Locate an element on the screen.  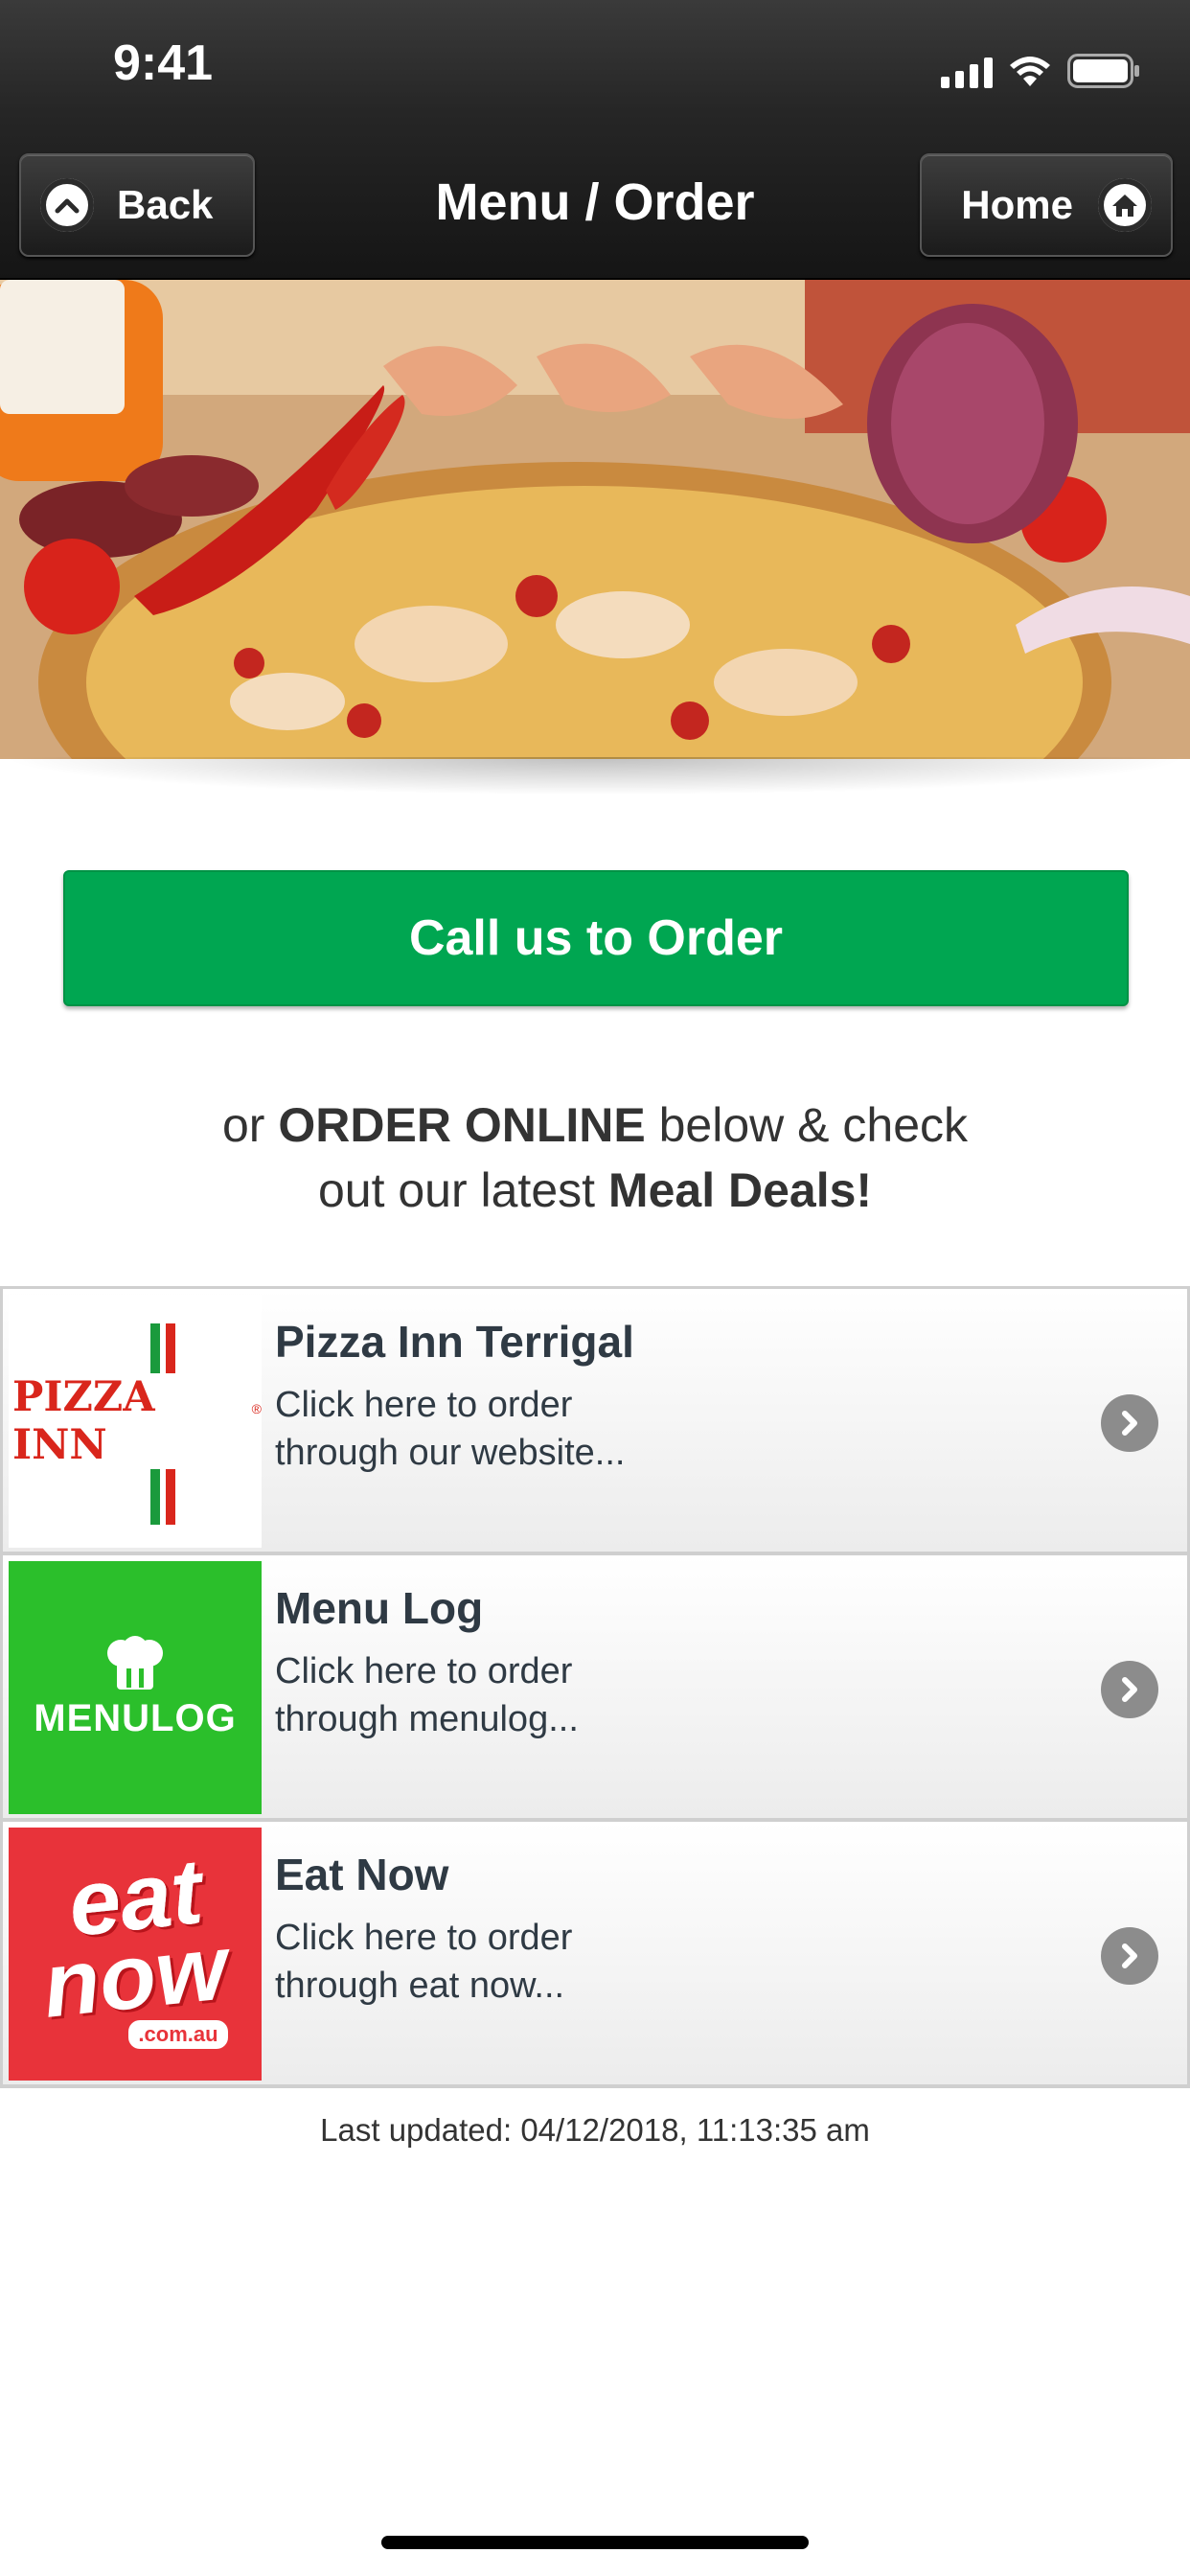
status-icons is located at coordinates (1040, 71).